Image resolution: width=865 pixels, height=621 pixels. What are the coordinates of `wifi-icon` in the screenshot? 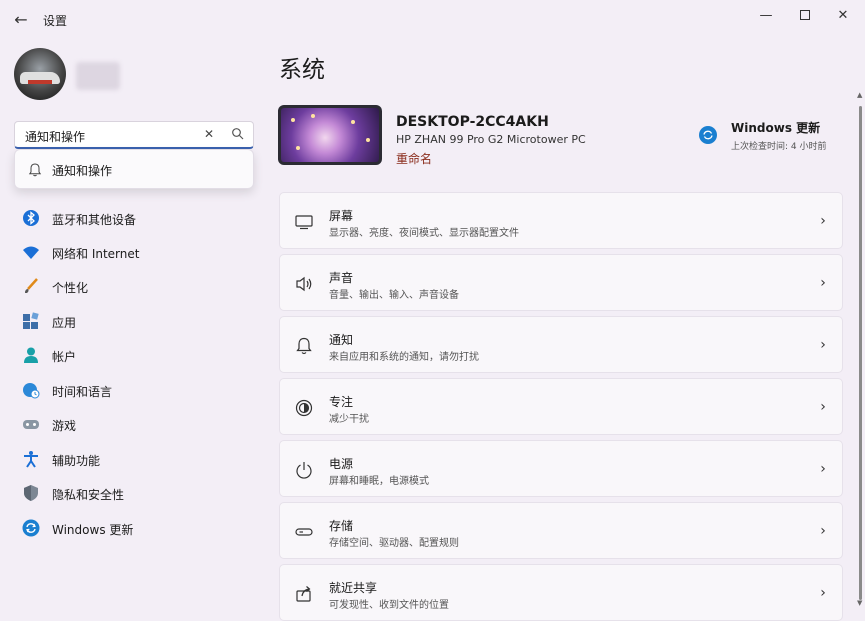 It's located at (31, 252).